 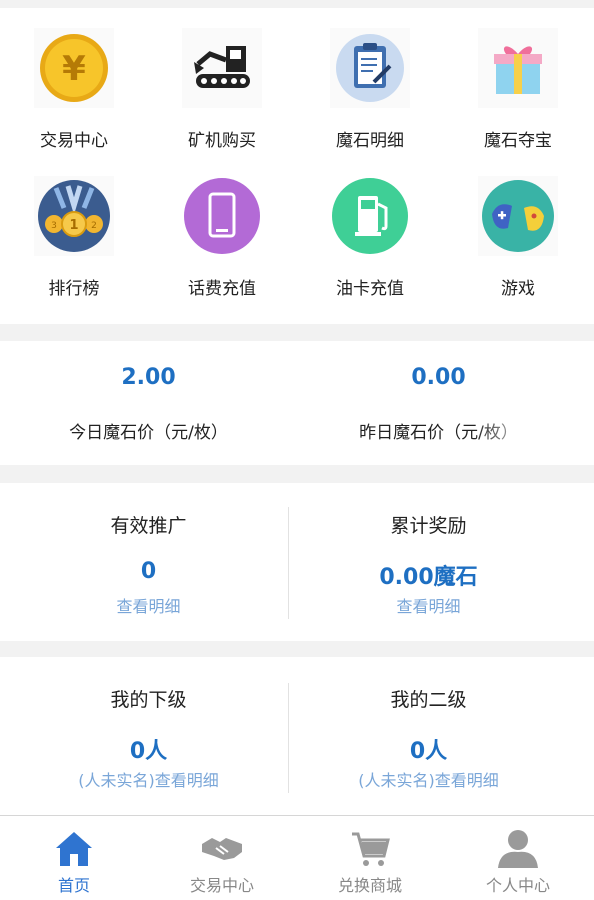 I want to click on grid-item-ranking: 1 3 2 排行榜, so click(x=74, y=233).